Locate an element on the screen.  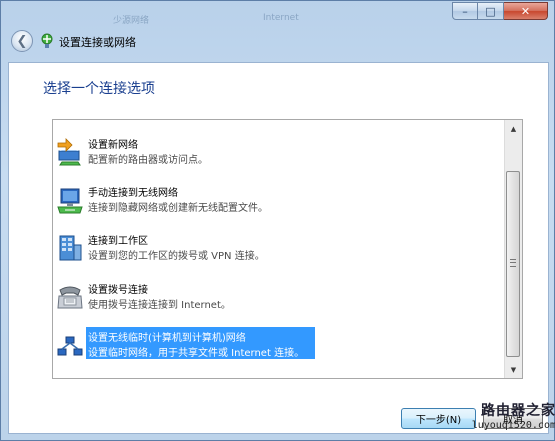
option-dialup: 设置拨号连接 使用拨号连接连接到 Internet。 is located at coordinates (279, 298).